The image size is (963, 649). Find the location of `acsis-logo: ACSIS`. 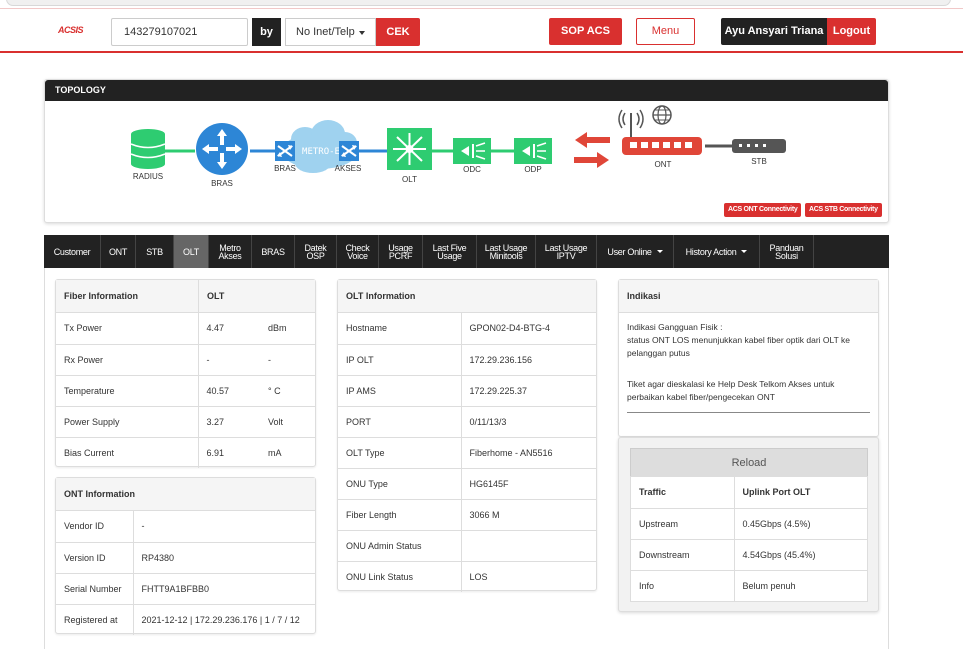

acsis-logo: ACSIS is located at coordinates (71, 30).